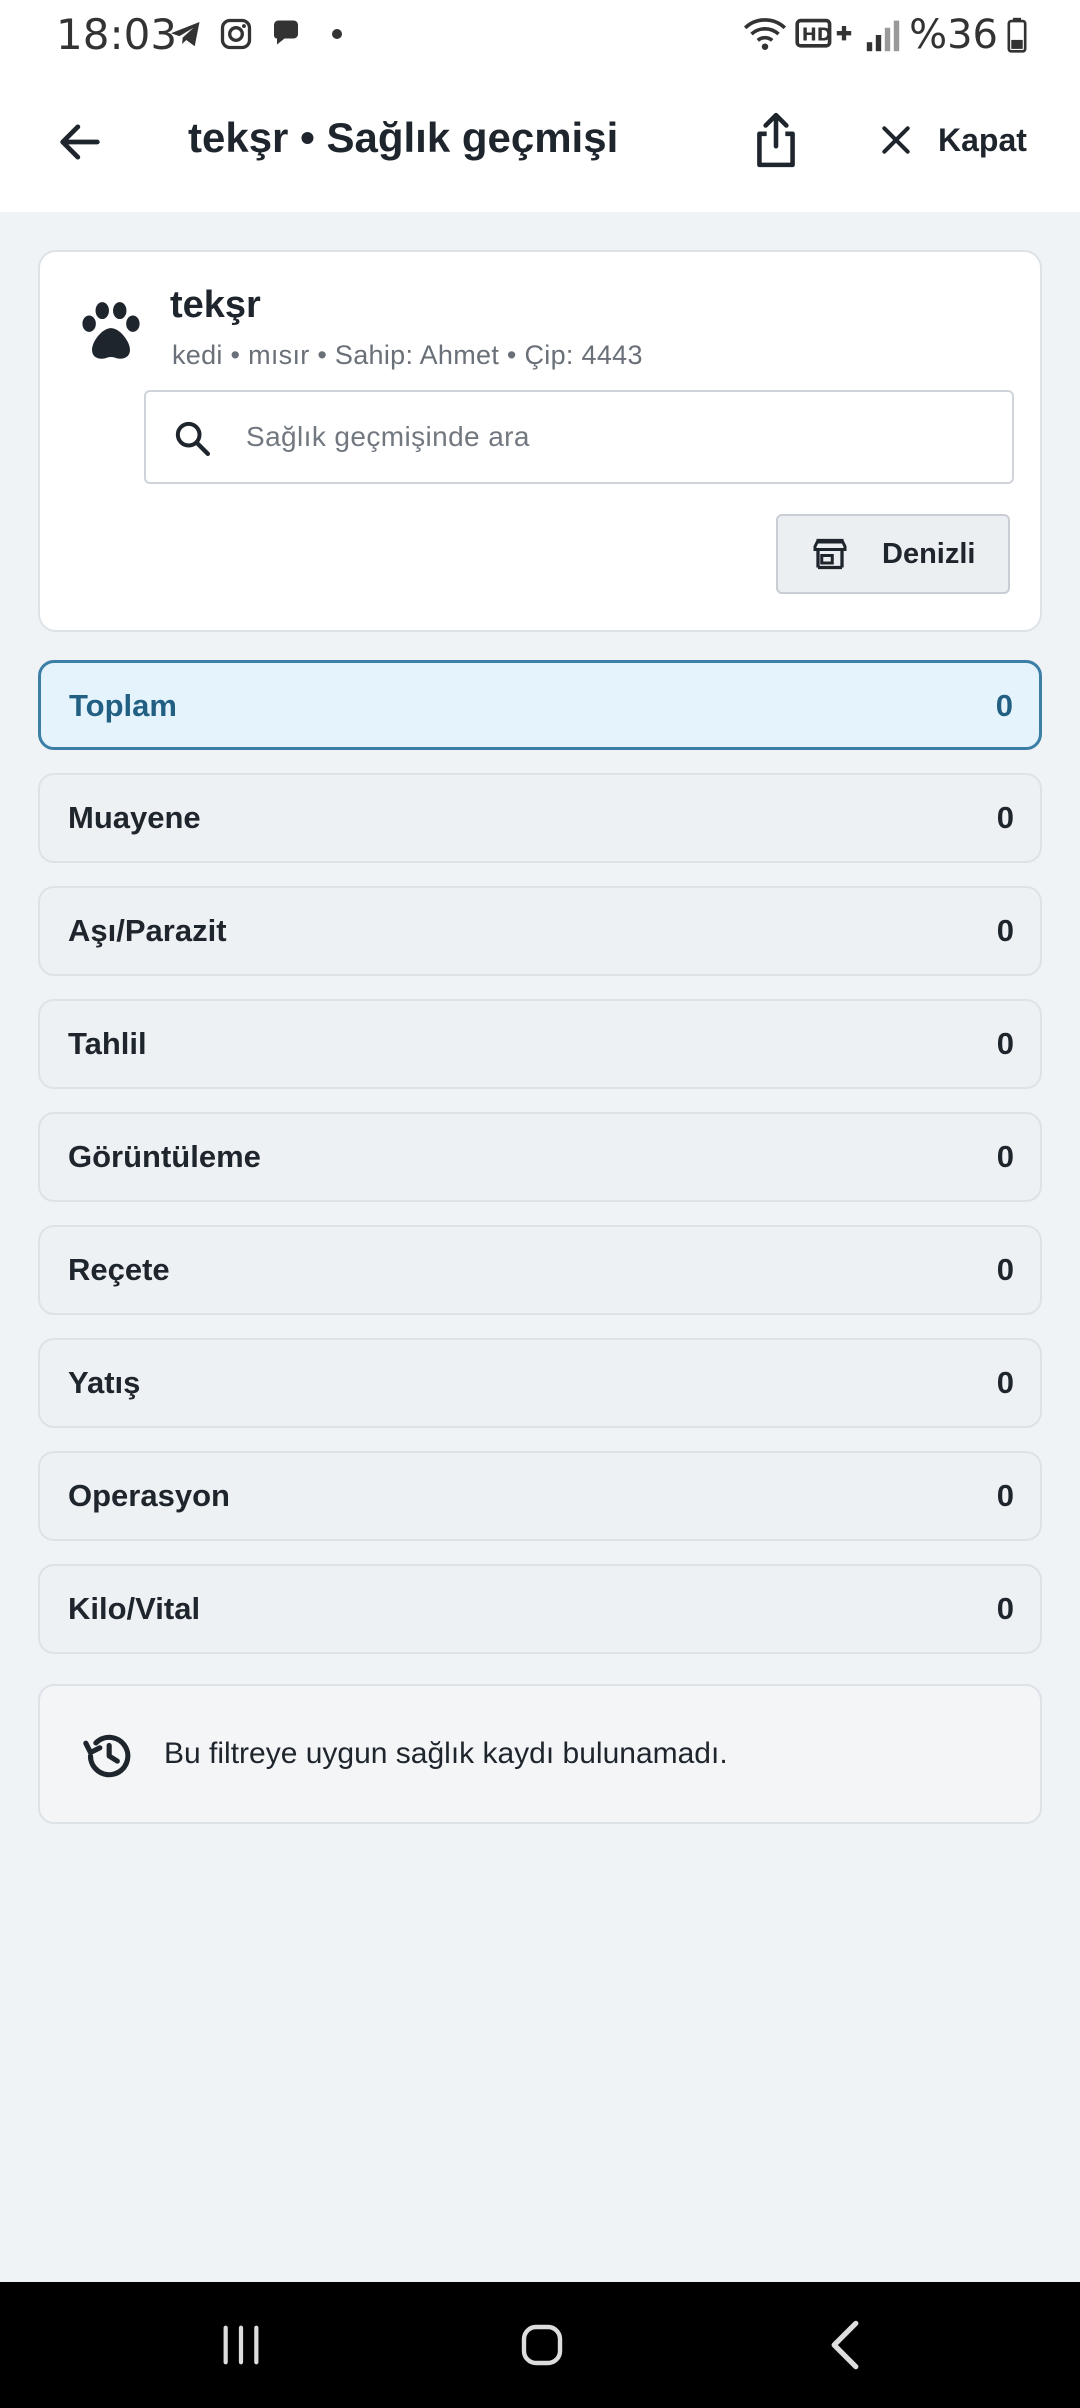  Describe the element at coordinates (1017, 35) in the screenshot. I see `battery-icon` at that location.